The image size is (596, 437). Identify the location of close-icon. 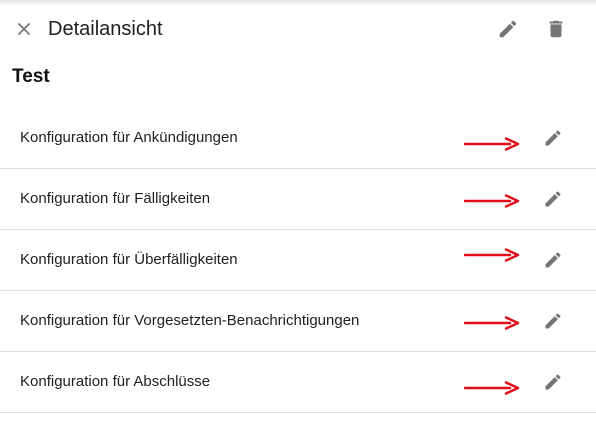
(24, 29).